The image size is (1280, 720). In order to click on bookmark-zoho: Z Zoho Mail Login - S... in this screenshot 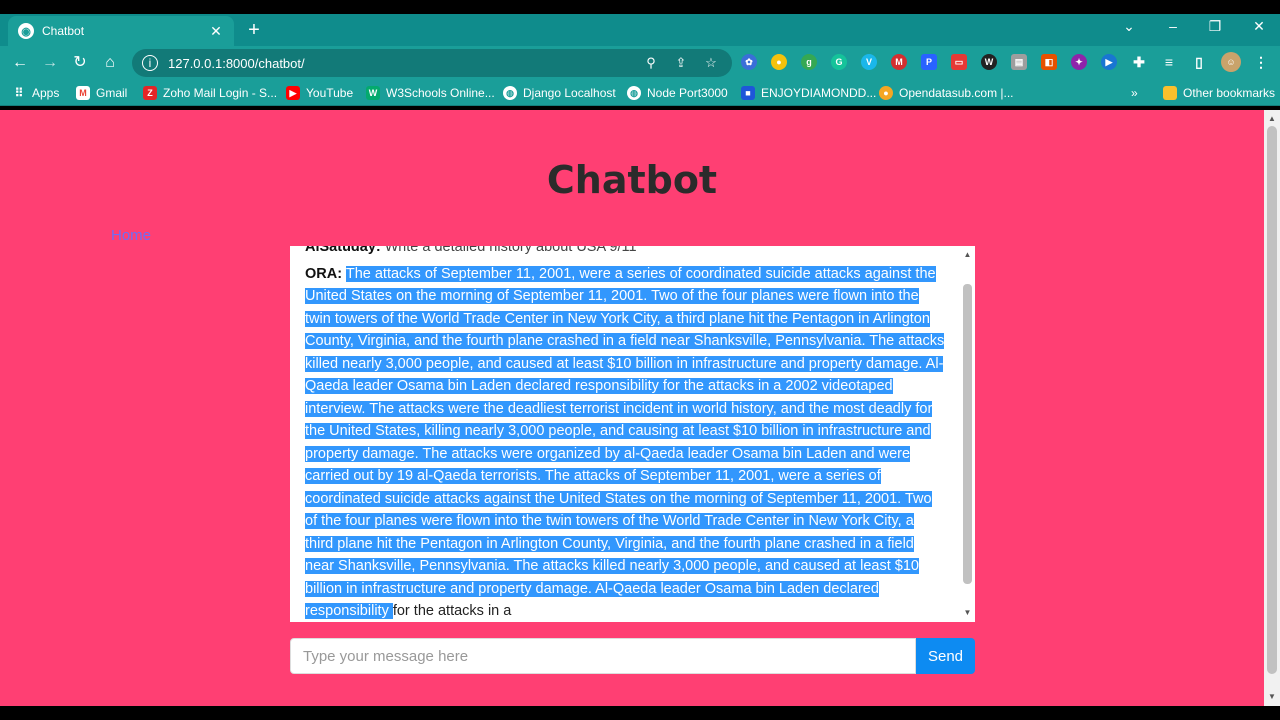, I will do `click(210, 93)`.